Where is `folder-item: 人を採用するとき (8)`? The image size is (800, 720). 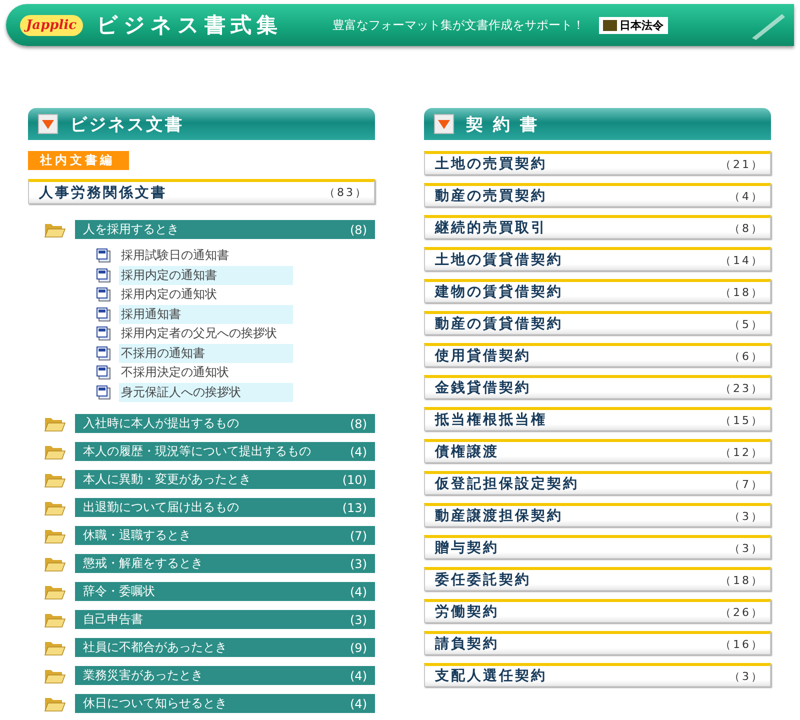
folder-item: 人を採用するとき (8) is located at coordinates (225, 229).